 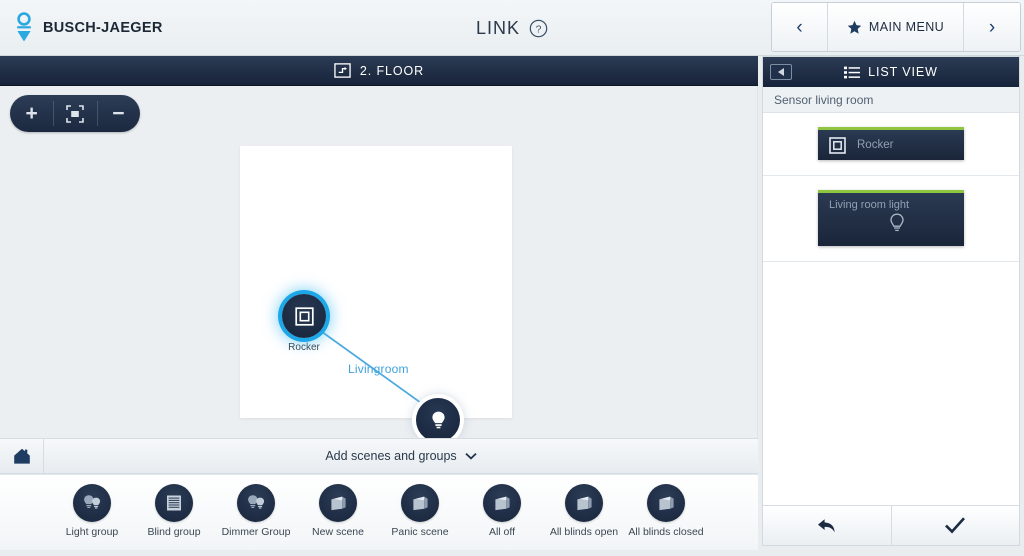 I want to click on device-card-row: Rocker, so click(x=891, y=144).